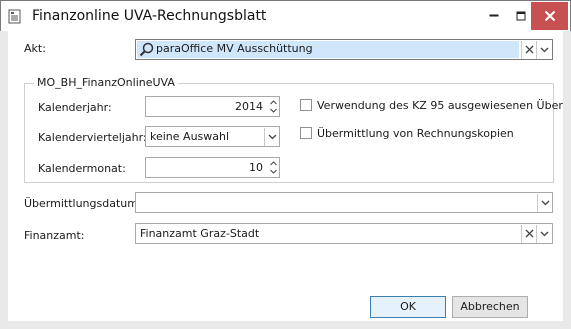 The height and width of the screenshot is (329, 571). Describe the element at coordinates (212, 167) in the screenshot. I see `kalendermonat-field: 10` at that location.